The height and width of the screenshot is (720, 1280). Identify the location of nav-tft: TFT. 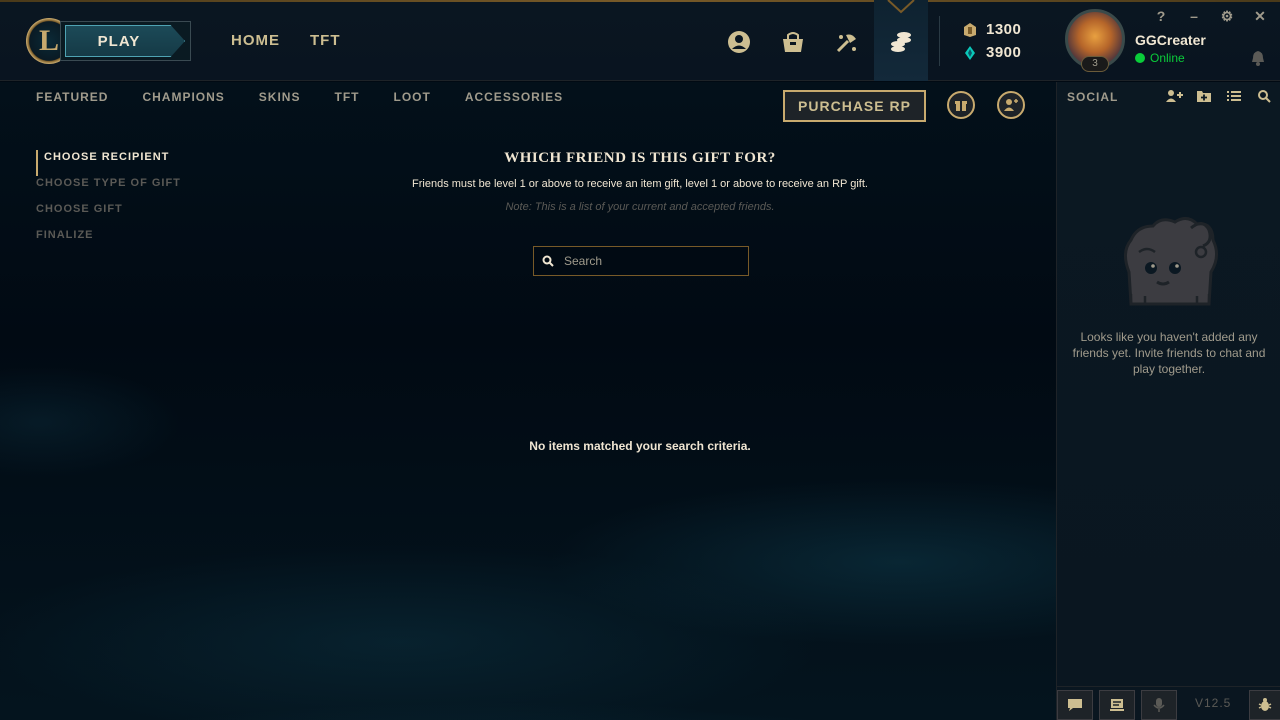
(325, 40).